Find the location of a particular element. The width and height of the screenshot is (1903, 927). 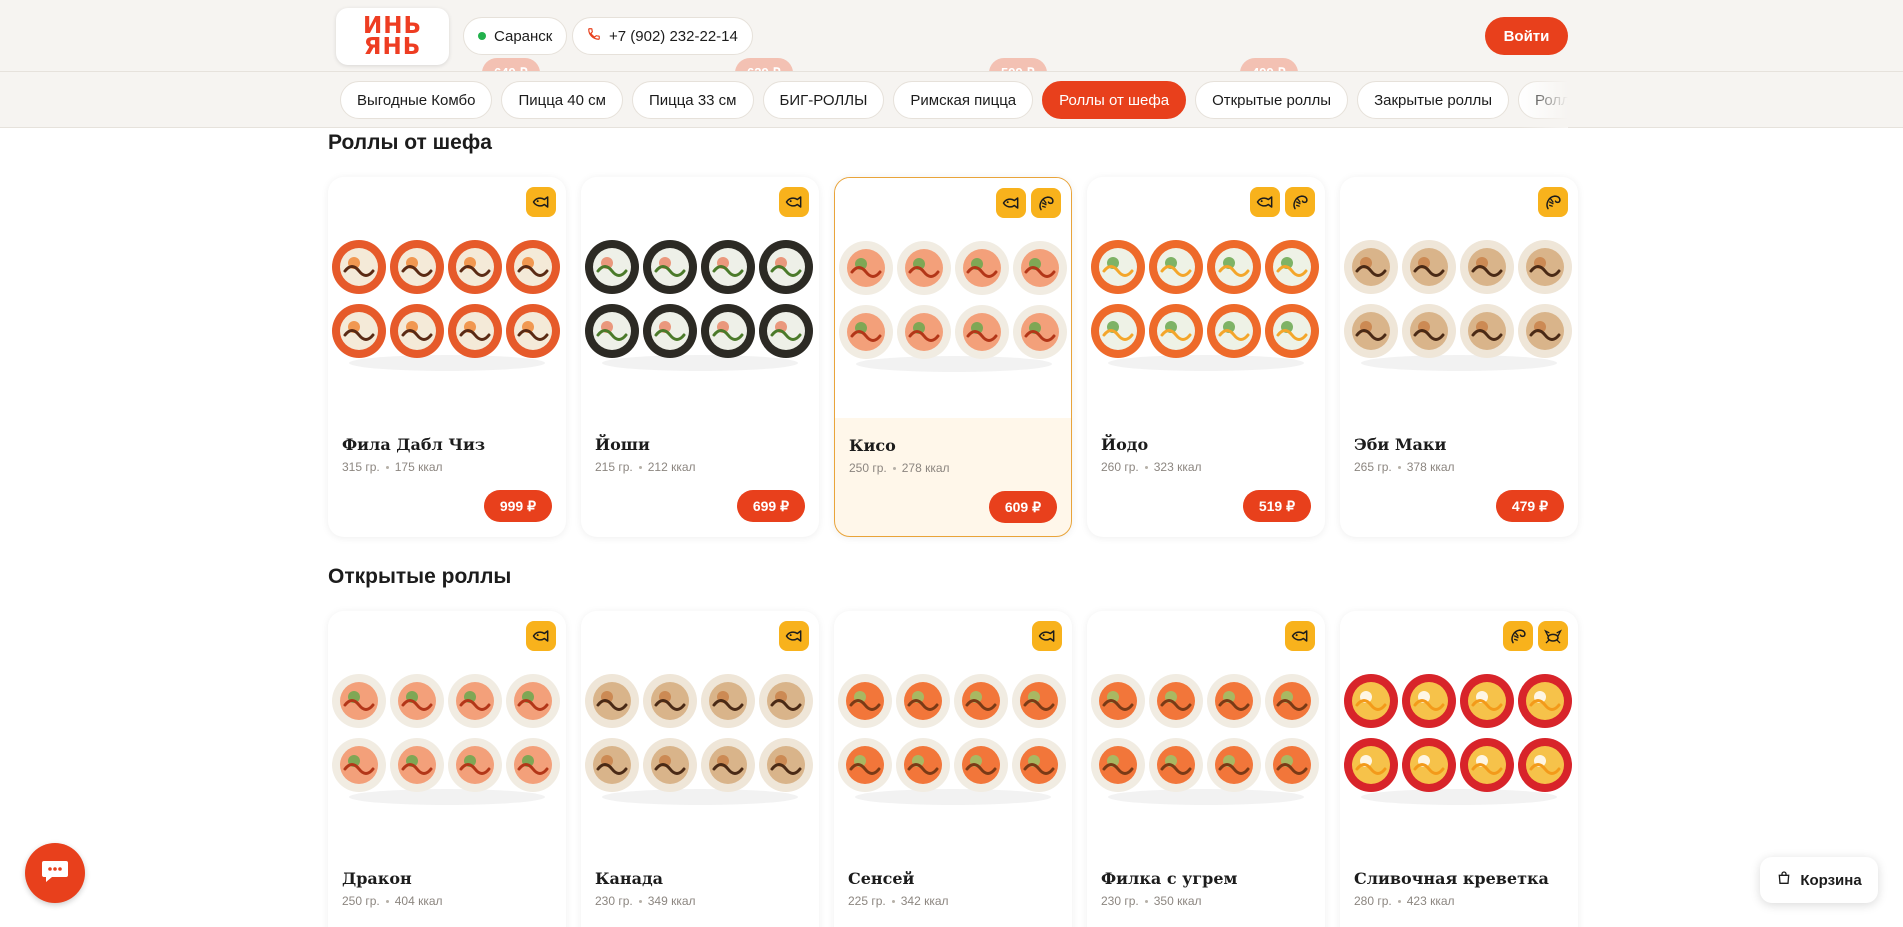

category-tab: Римская пицца is located at coordinates (963, 100).